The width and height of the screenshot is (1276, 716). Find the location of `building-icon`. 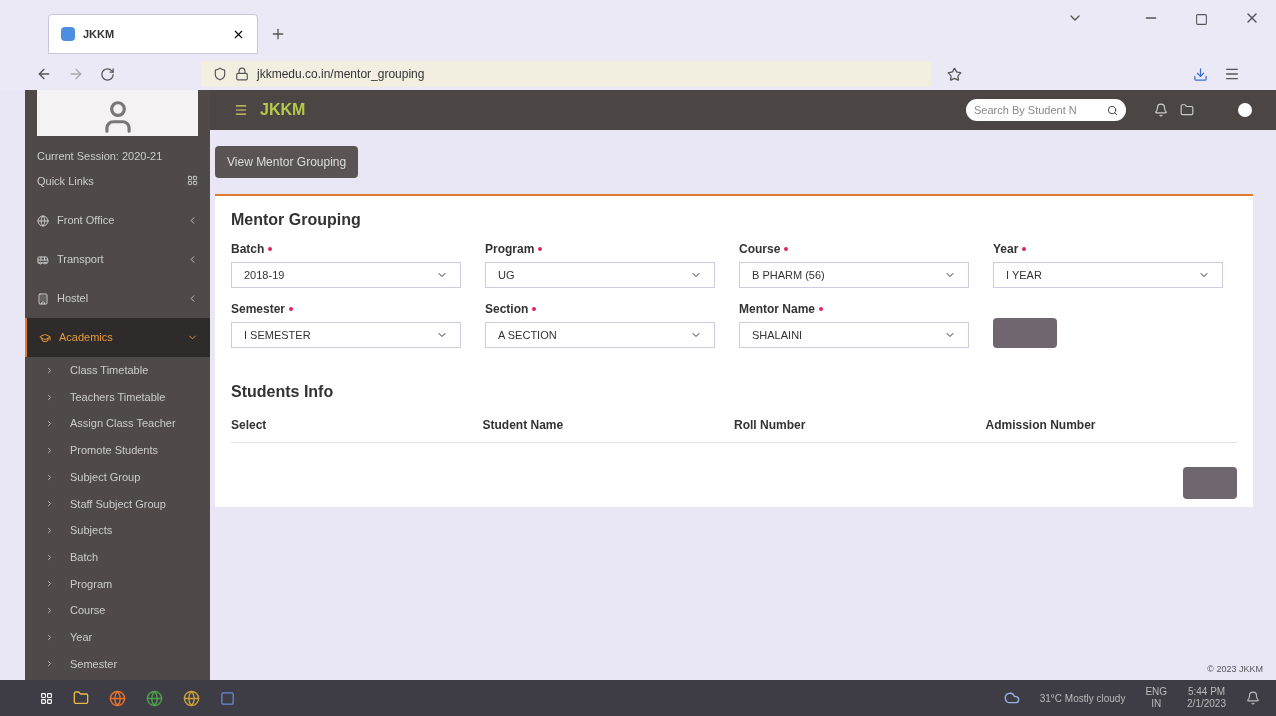

building-icon is located at coordinates (43, 298).